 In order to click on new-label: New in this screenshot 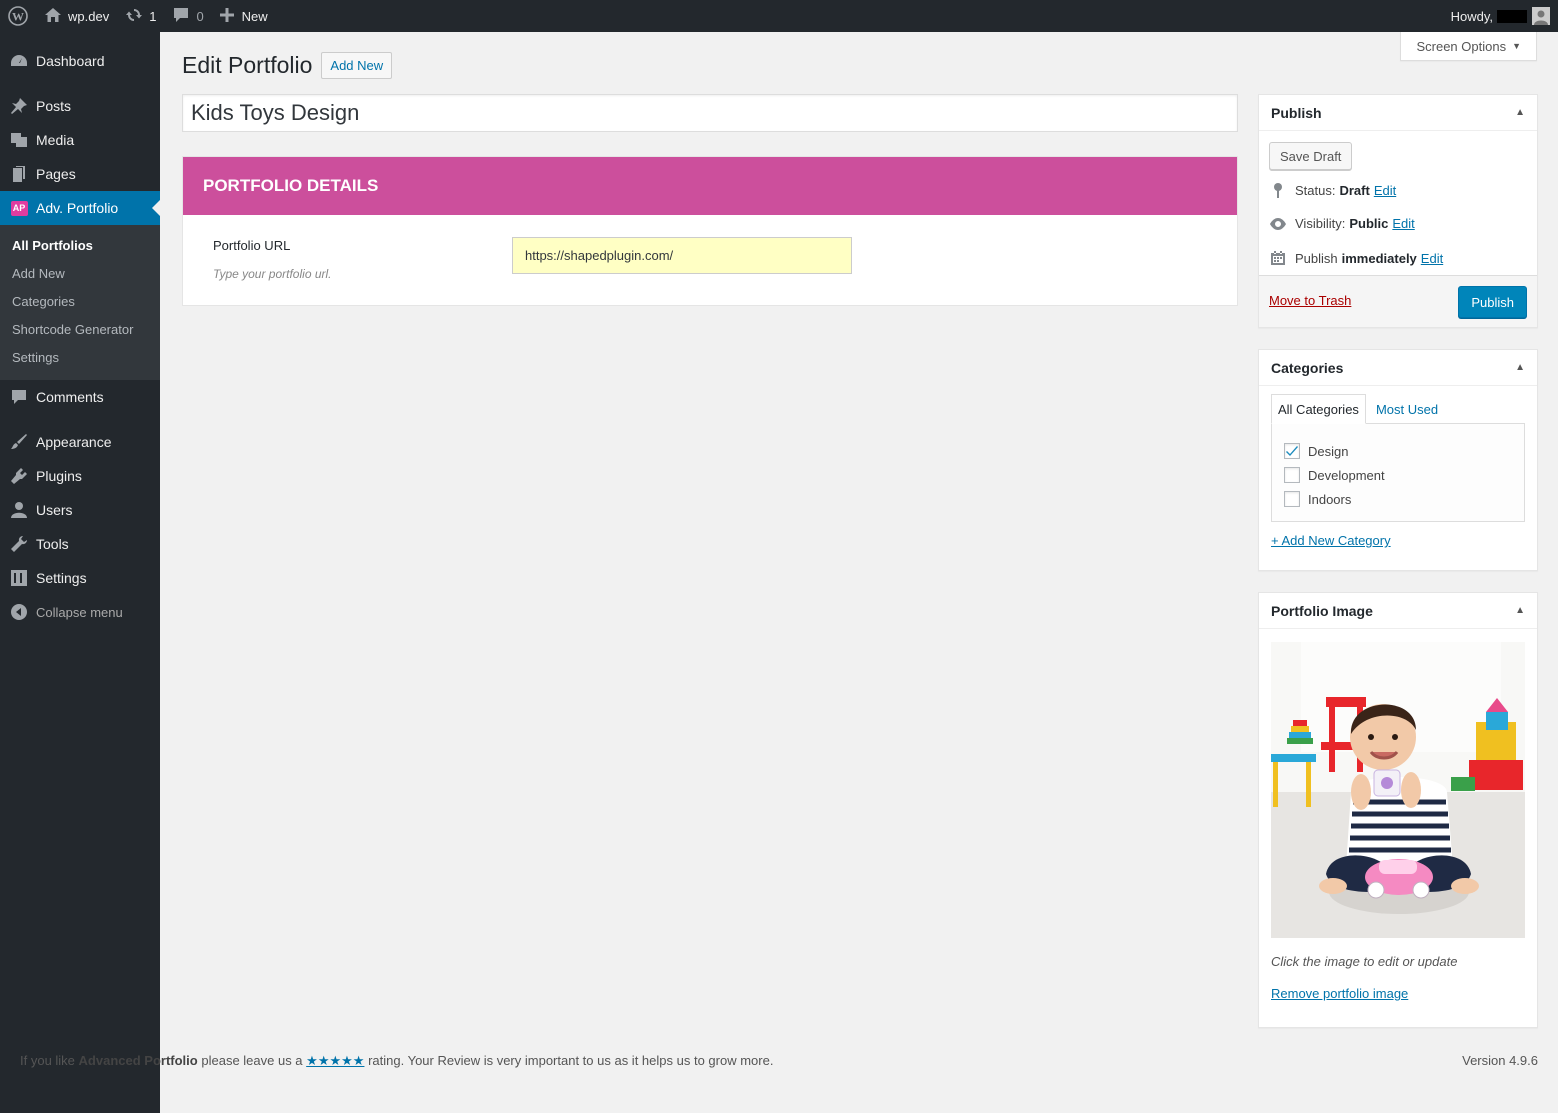, I will do `click(254, 16)`.